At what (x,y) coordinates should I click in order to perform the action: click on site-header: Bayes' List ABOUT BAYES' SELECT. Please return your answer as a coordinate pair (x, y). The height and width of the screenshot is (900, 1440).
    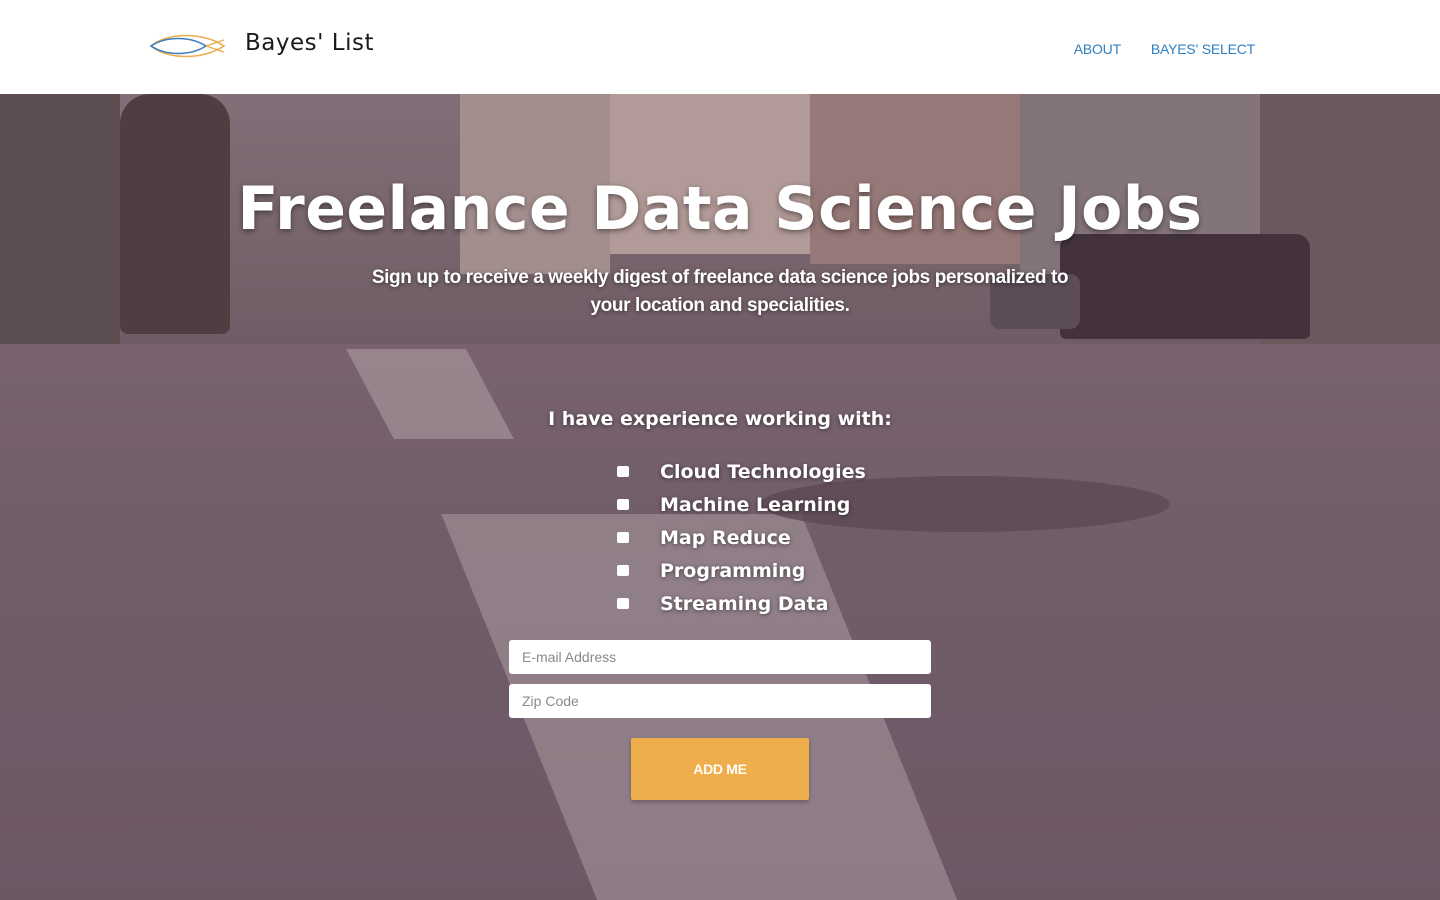
    Looking at the image, I should click on (720, 47).